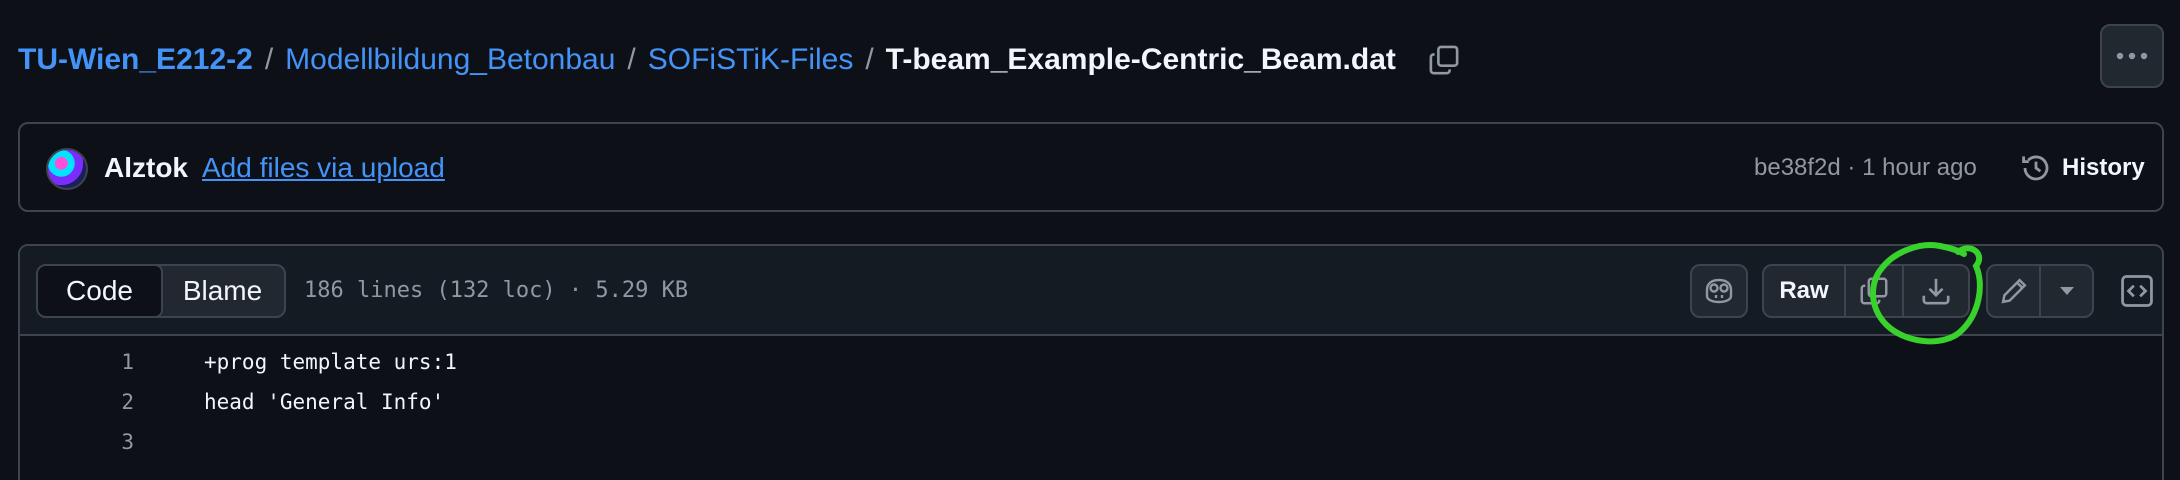  What do you see at coordinates (135, 60) in the screenshot?
I see `breadcrumb-owner-link: TU-Wien_E212-2` at bounding box center [135, 60].